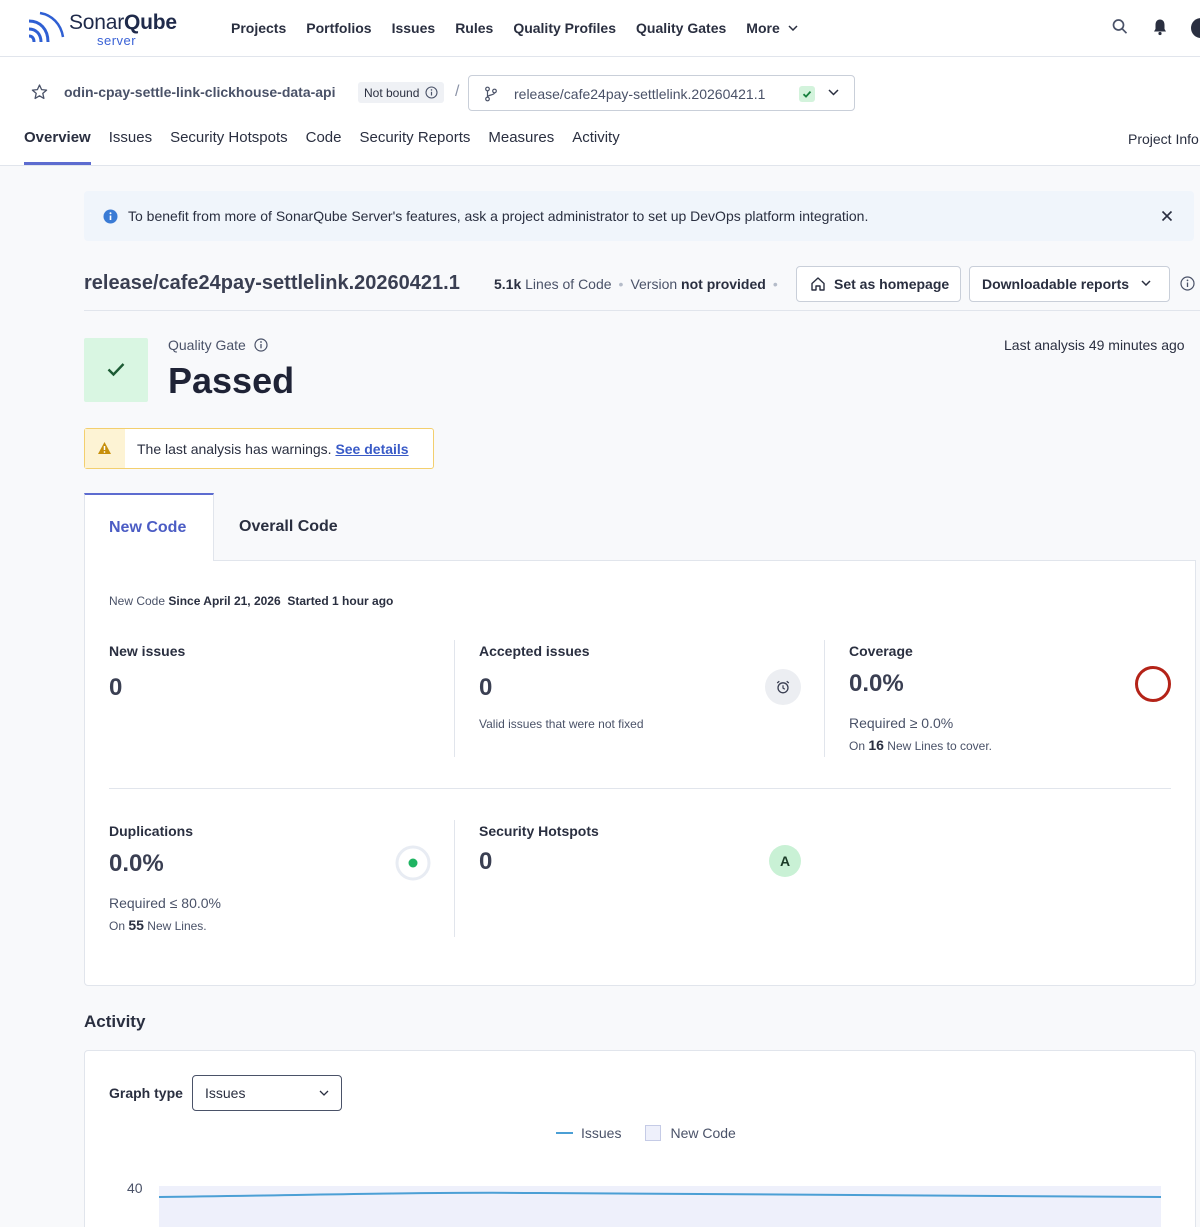  I want to click on close-icon, so click(1167, 216).